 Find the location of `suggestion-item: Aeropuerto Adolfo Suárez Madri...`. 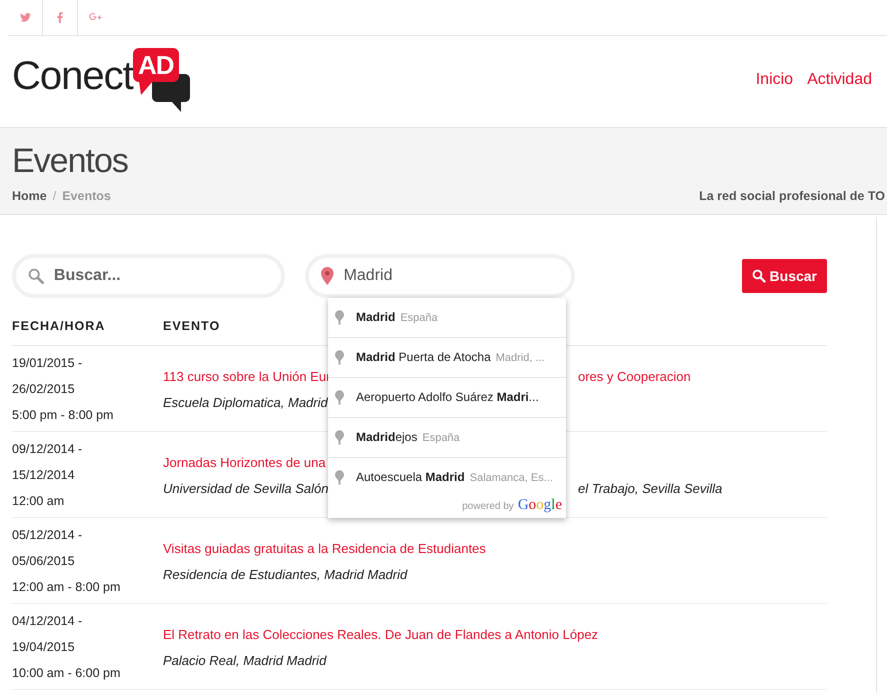

suggestion-item: Aeropuerto Adolfo Suárez Madri... is located at coordinates (447, 398).